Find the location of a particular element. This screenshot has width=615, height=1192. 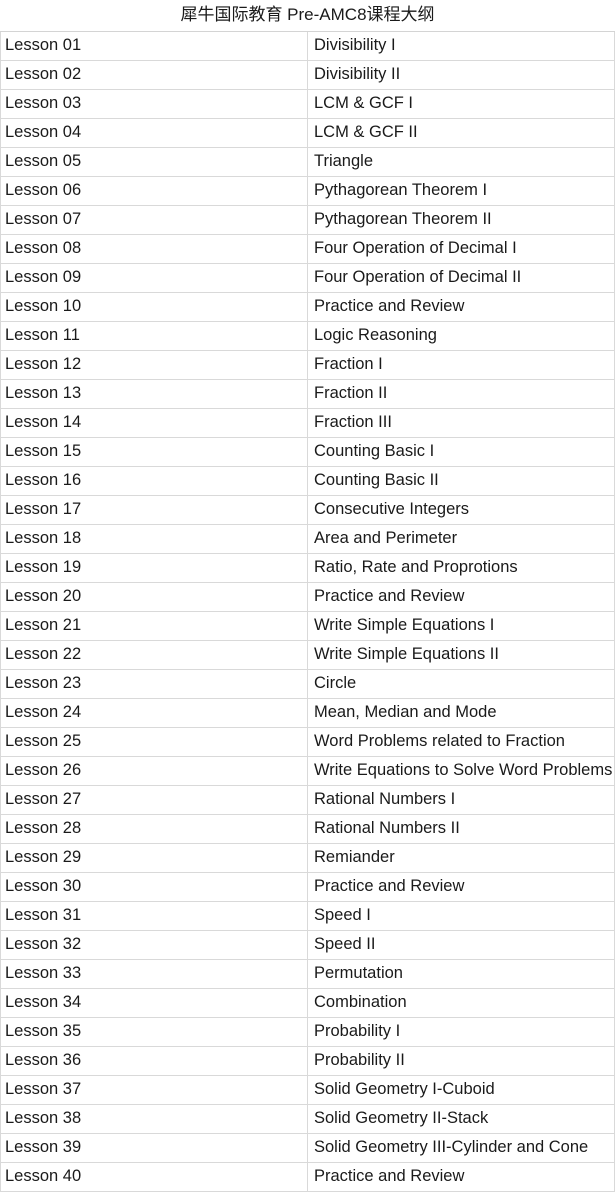

table-row: Lesson 03 LCM & GCF I is located at coordinates (307, 104).